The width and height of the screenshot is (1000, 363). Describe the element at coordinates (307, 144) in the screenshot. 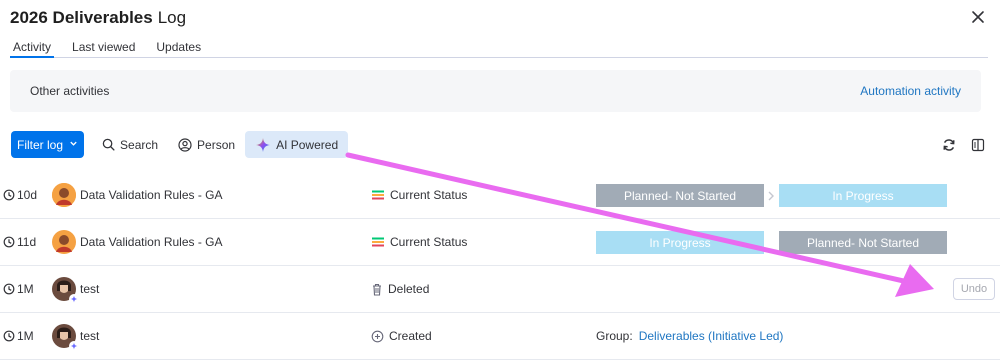

I see `ai-powered-label: AI Powered` at that location.